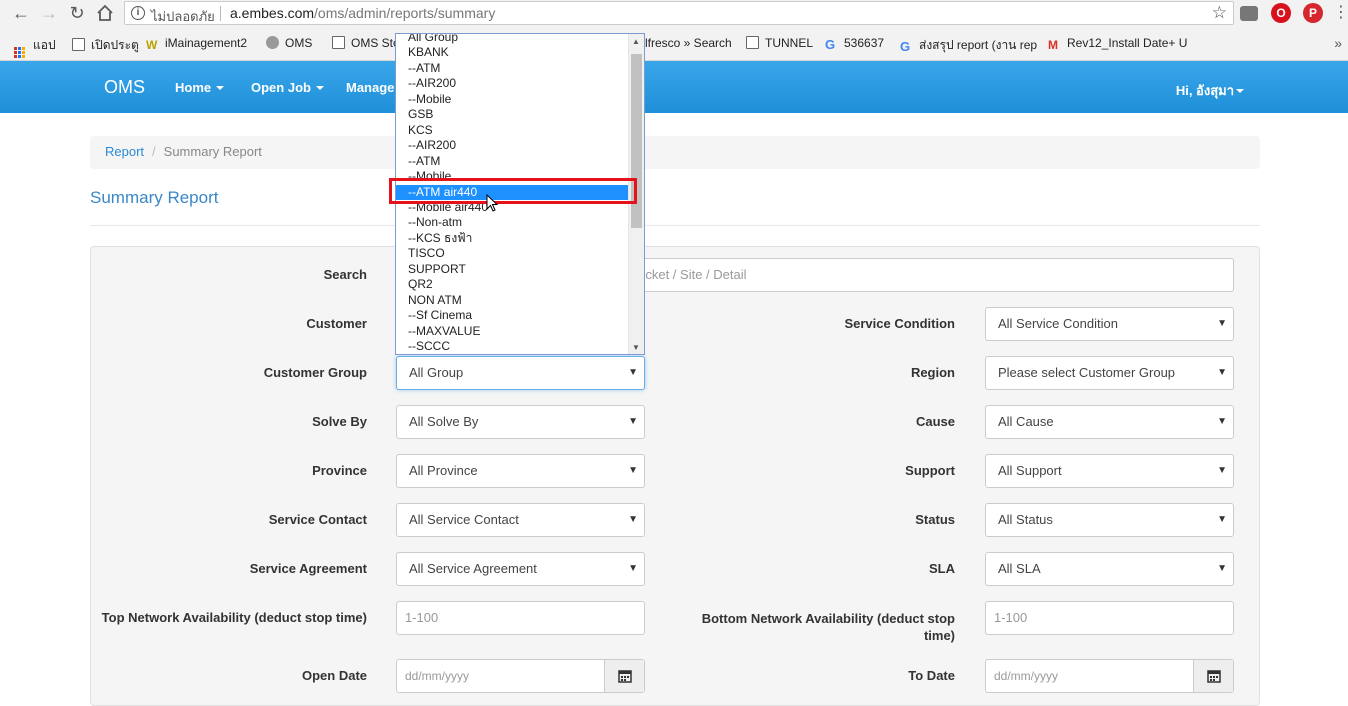  Describe the element at coordinates (905, 46) in the screenshot. I see `google-icon: G` at that location.